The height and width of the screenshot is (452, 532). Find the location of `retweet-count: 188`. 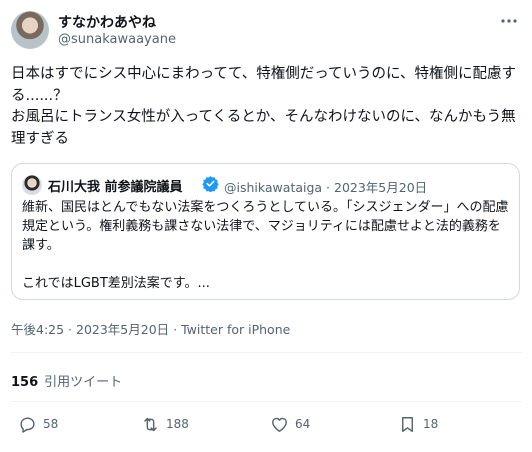

retweet-count: 188 is located at coordinates (177, 424).